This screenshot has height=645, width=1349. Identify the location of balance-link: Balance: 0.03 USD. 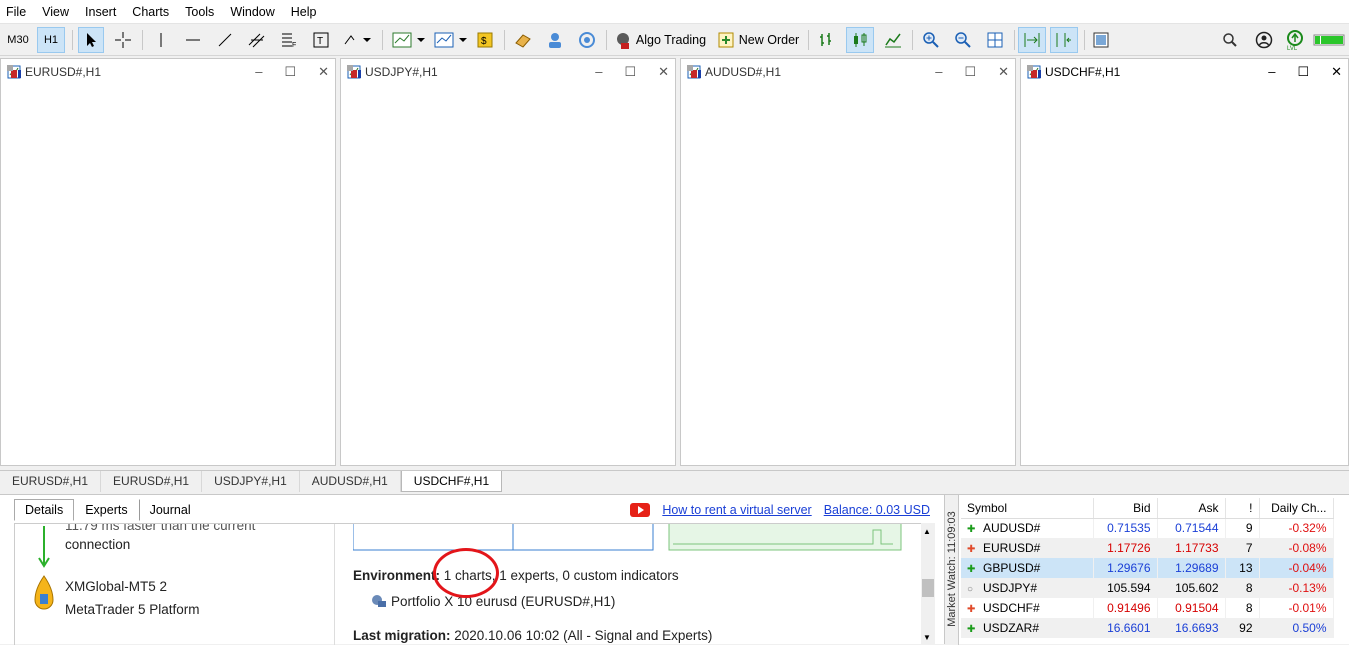
(877, 510).